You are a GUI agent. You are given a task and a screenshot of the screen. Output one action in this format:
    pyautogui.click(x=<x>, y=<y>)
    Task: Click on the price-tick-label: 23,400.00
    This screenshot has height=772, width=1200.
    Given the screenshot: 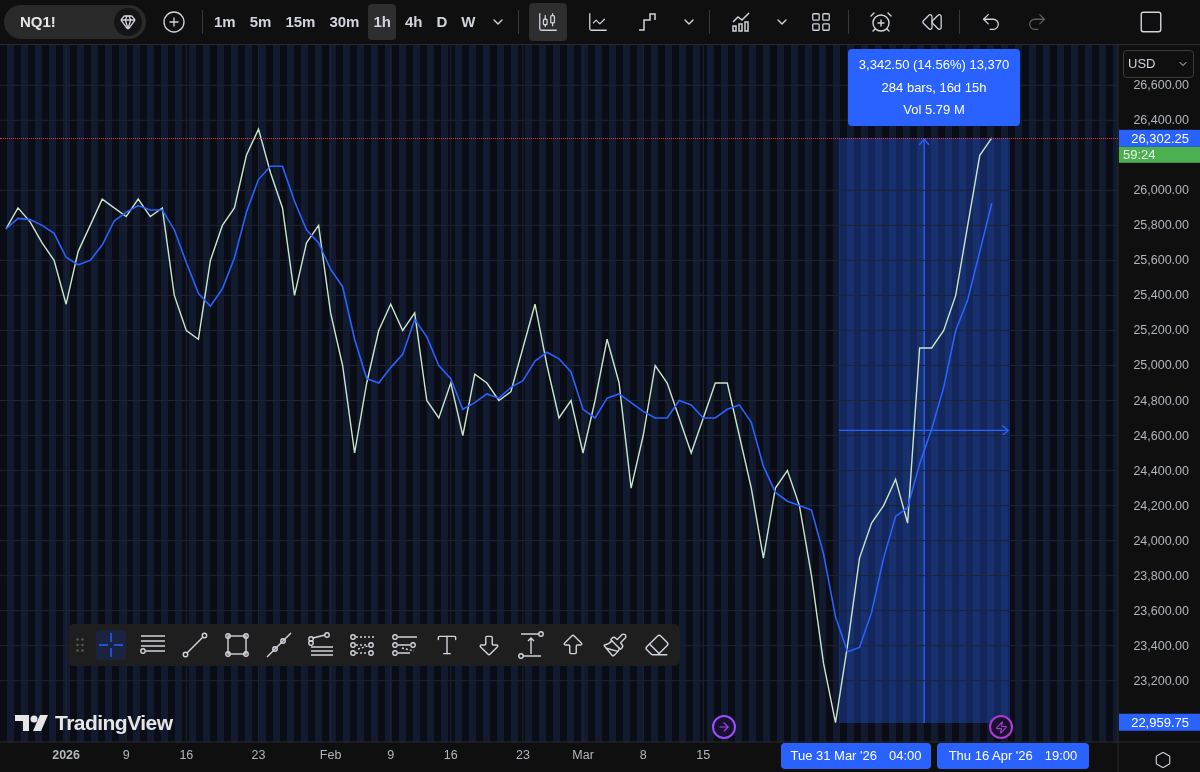 What is the action you would take?
    pyautogui.click(x=1161, y=645)
    